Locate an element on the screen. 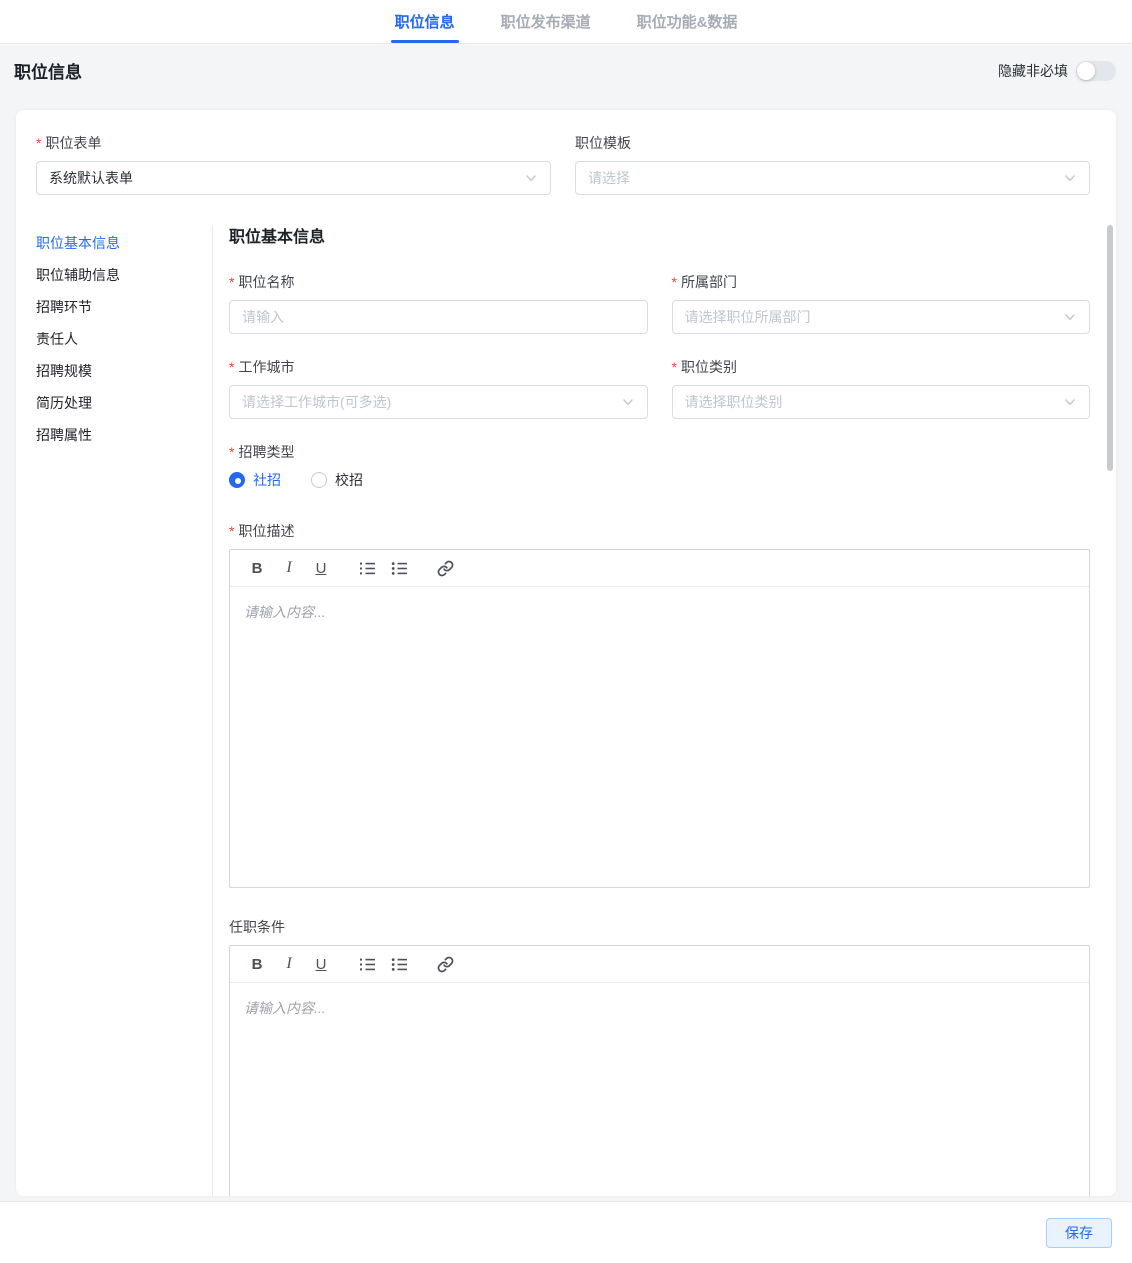 This screenshot has width=1132, height=1263. department-field: * 所属部门 请选择职位所属部门 is located at coordinates (880, 303).